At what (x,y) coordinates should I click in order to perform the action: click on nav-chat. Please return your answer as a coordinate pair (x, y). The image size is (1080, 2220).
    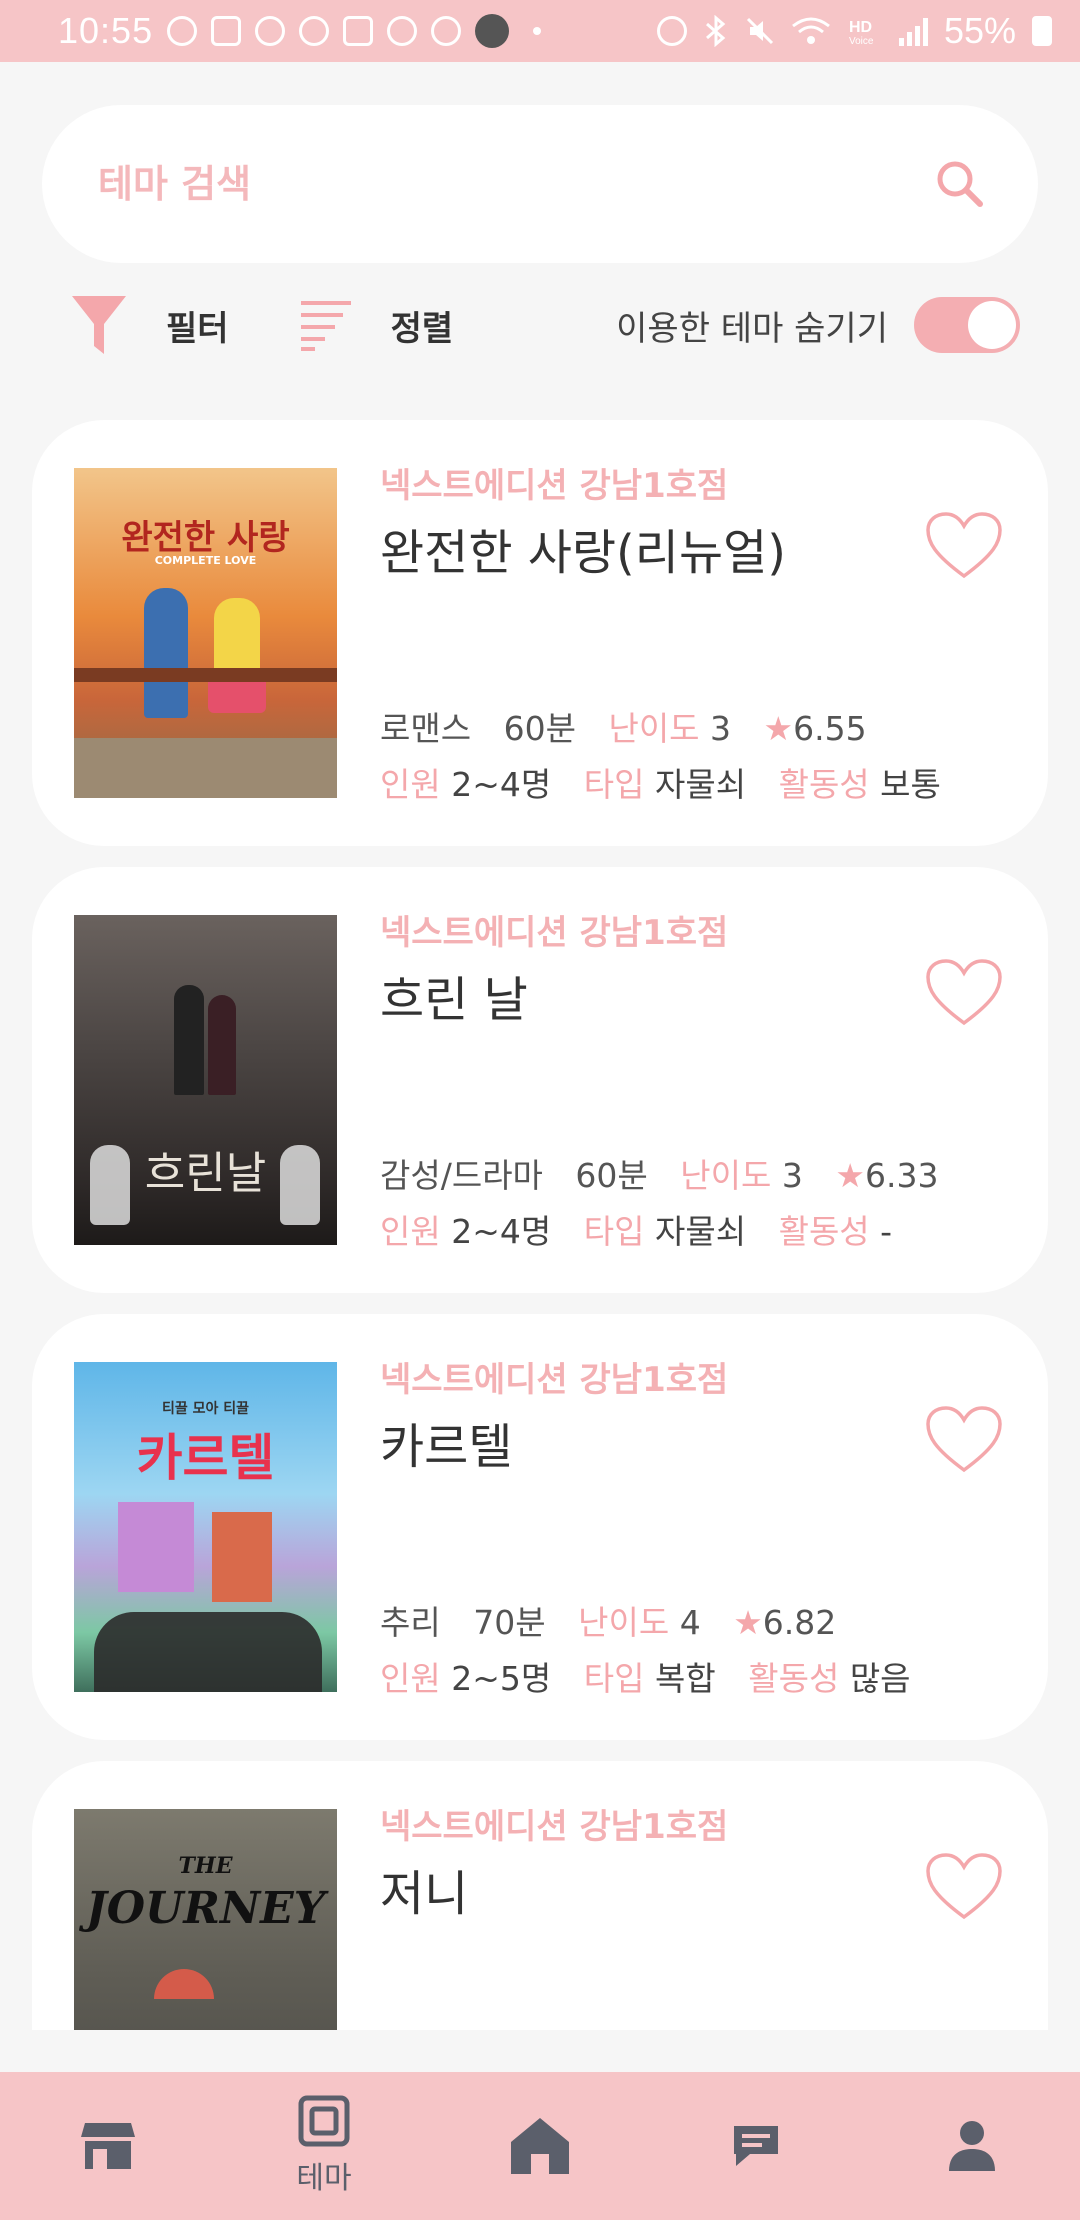
    Looking at the image, I should click on (756, 2146).